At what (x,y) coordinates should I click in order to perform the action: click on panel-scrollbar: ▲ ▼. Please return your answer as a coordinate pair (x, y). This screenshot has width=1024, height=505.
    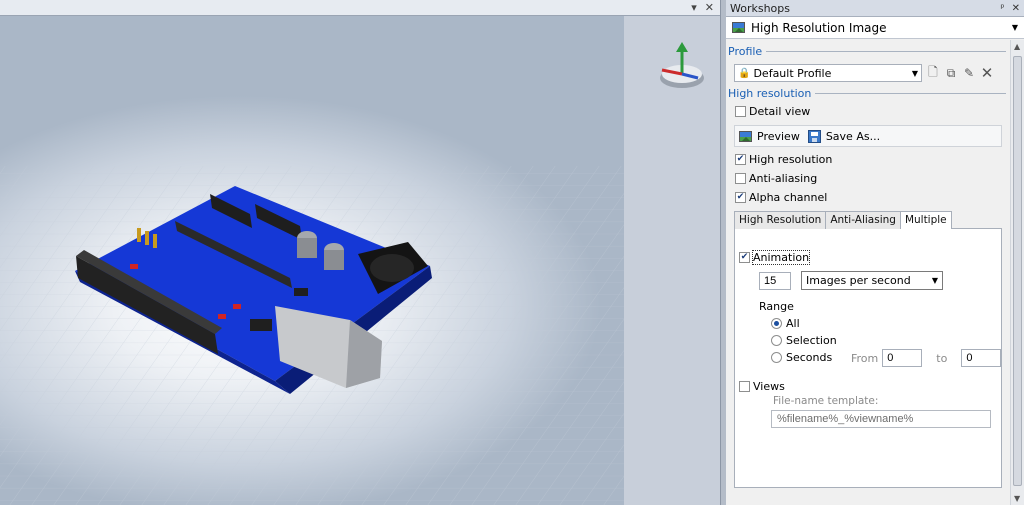
    Looking at the image, I should click on (1017, 272).